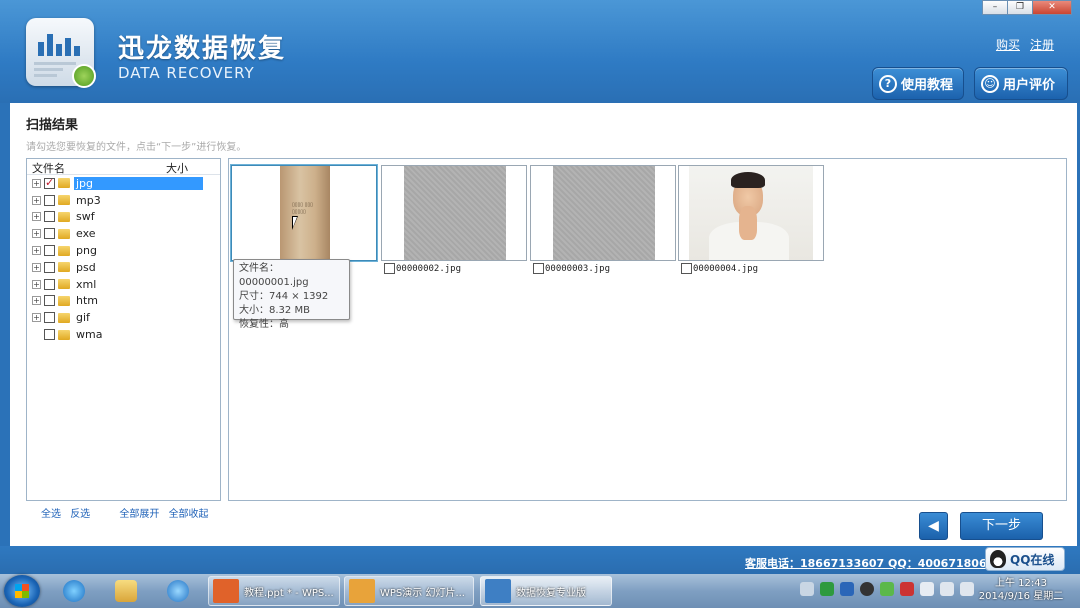 This screenshot has width=1080, height=608. What do you see at coordinates (48, 168) in the screenshot?
I see `column-filename: 文件名` at bounding box center [48, 168].